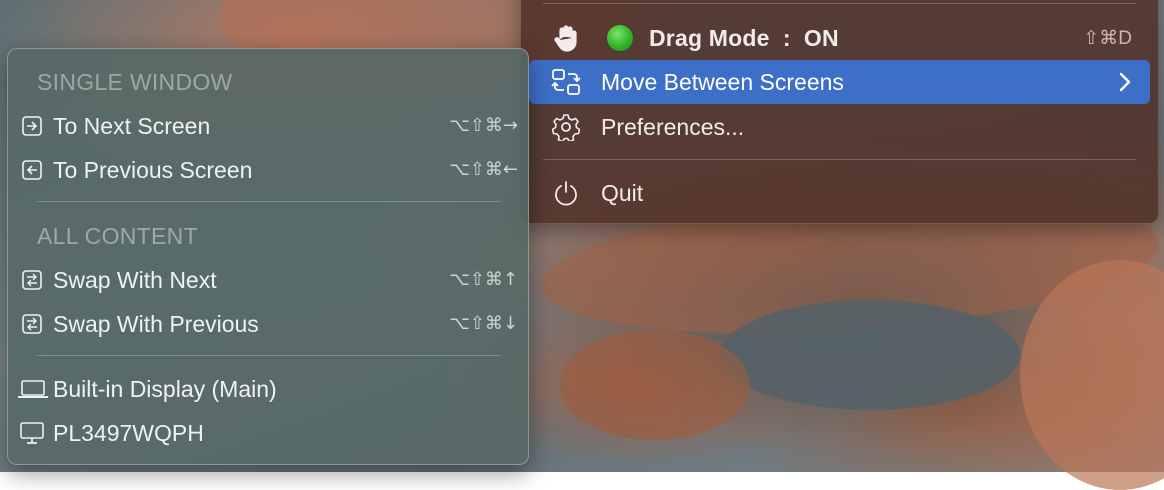 The width and height of the screenshot is (1164, 490). I want to click on display-item-built-in: Built-in Display (Main), so click(268, 389).